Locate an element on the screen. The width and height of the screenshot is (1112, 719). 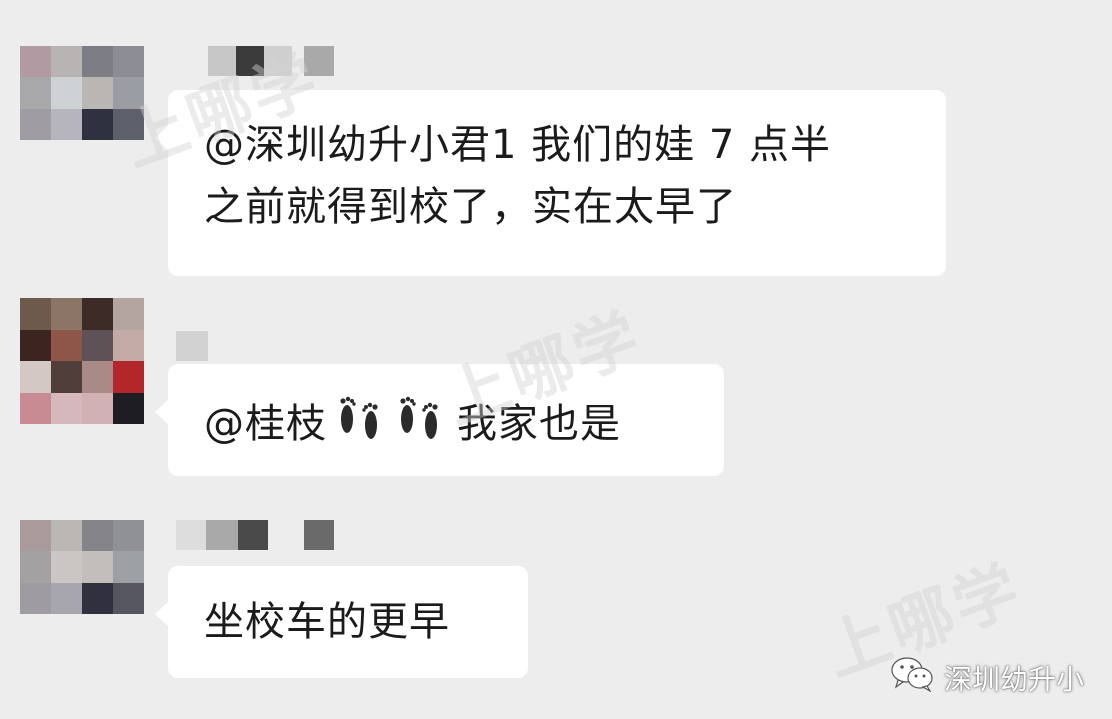
mention: @桂枝 is located at coordinates (265, 424).